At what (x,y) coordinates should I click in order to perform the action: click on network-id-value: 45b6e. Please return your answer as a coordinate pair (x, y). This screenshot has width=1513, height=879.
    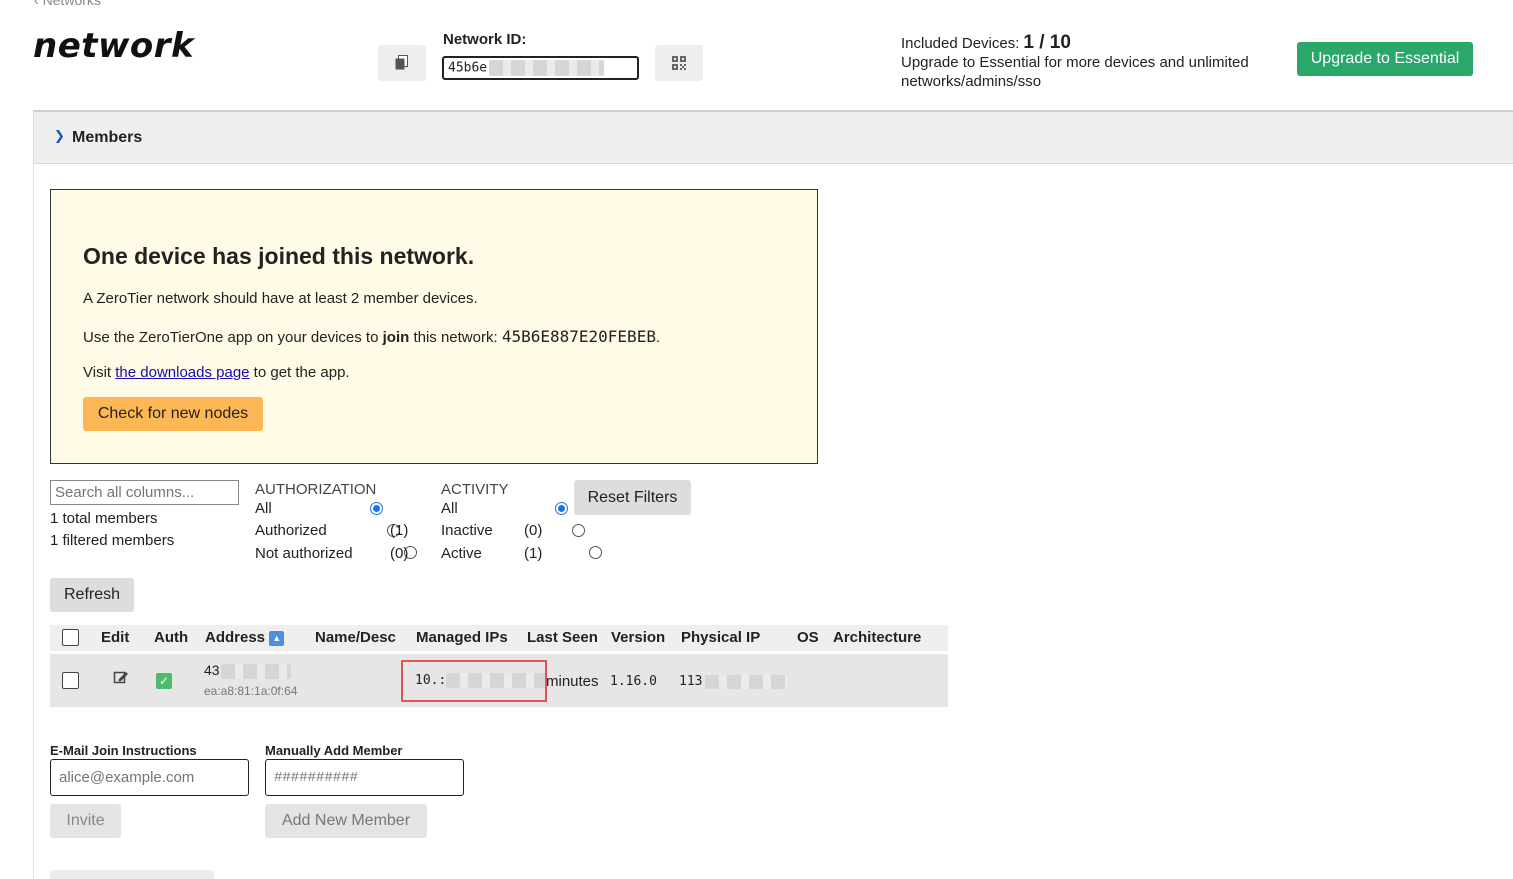
    Looking at the image, I should click on (468, 68).